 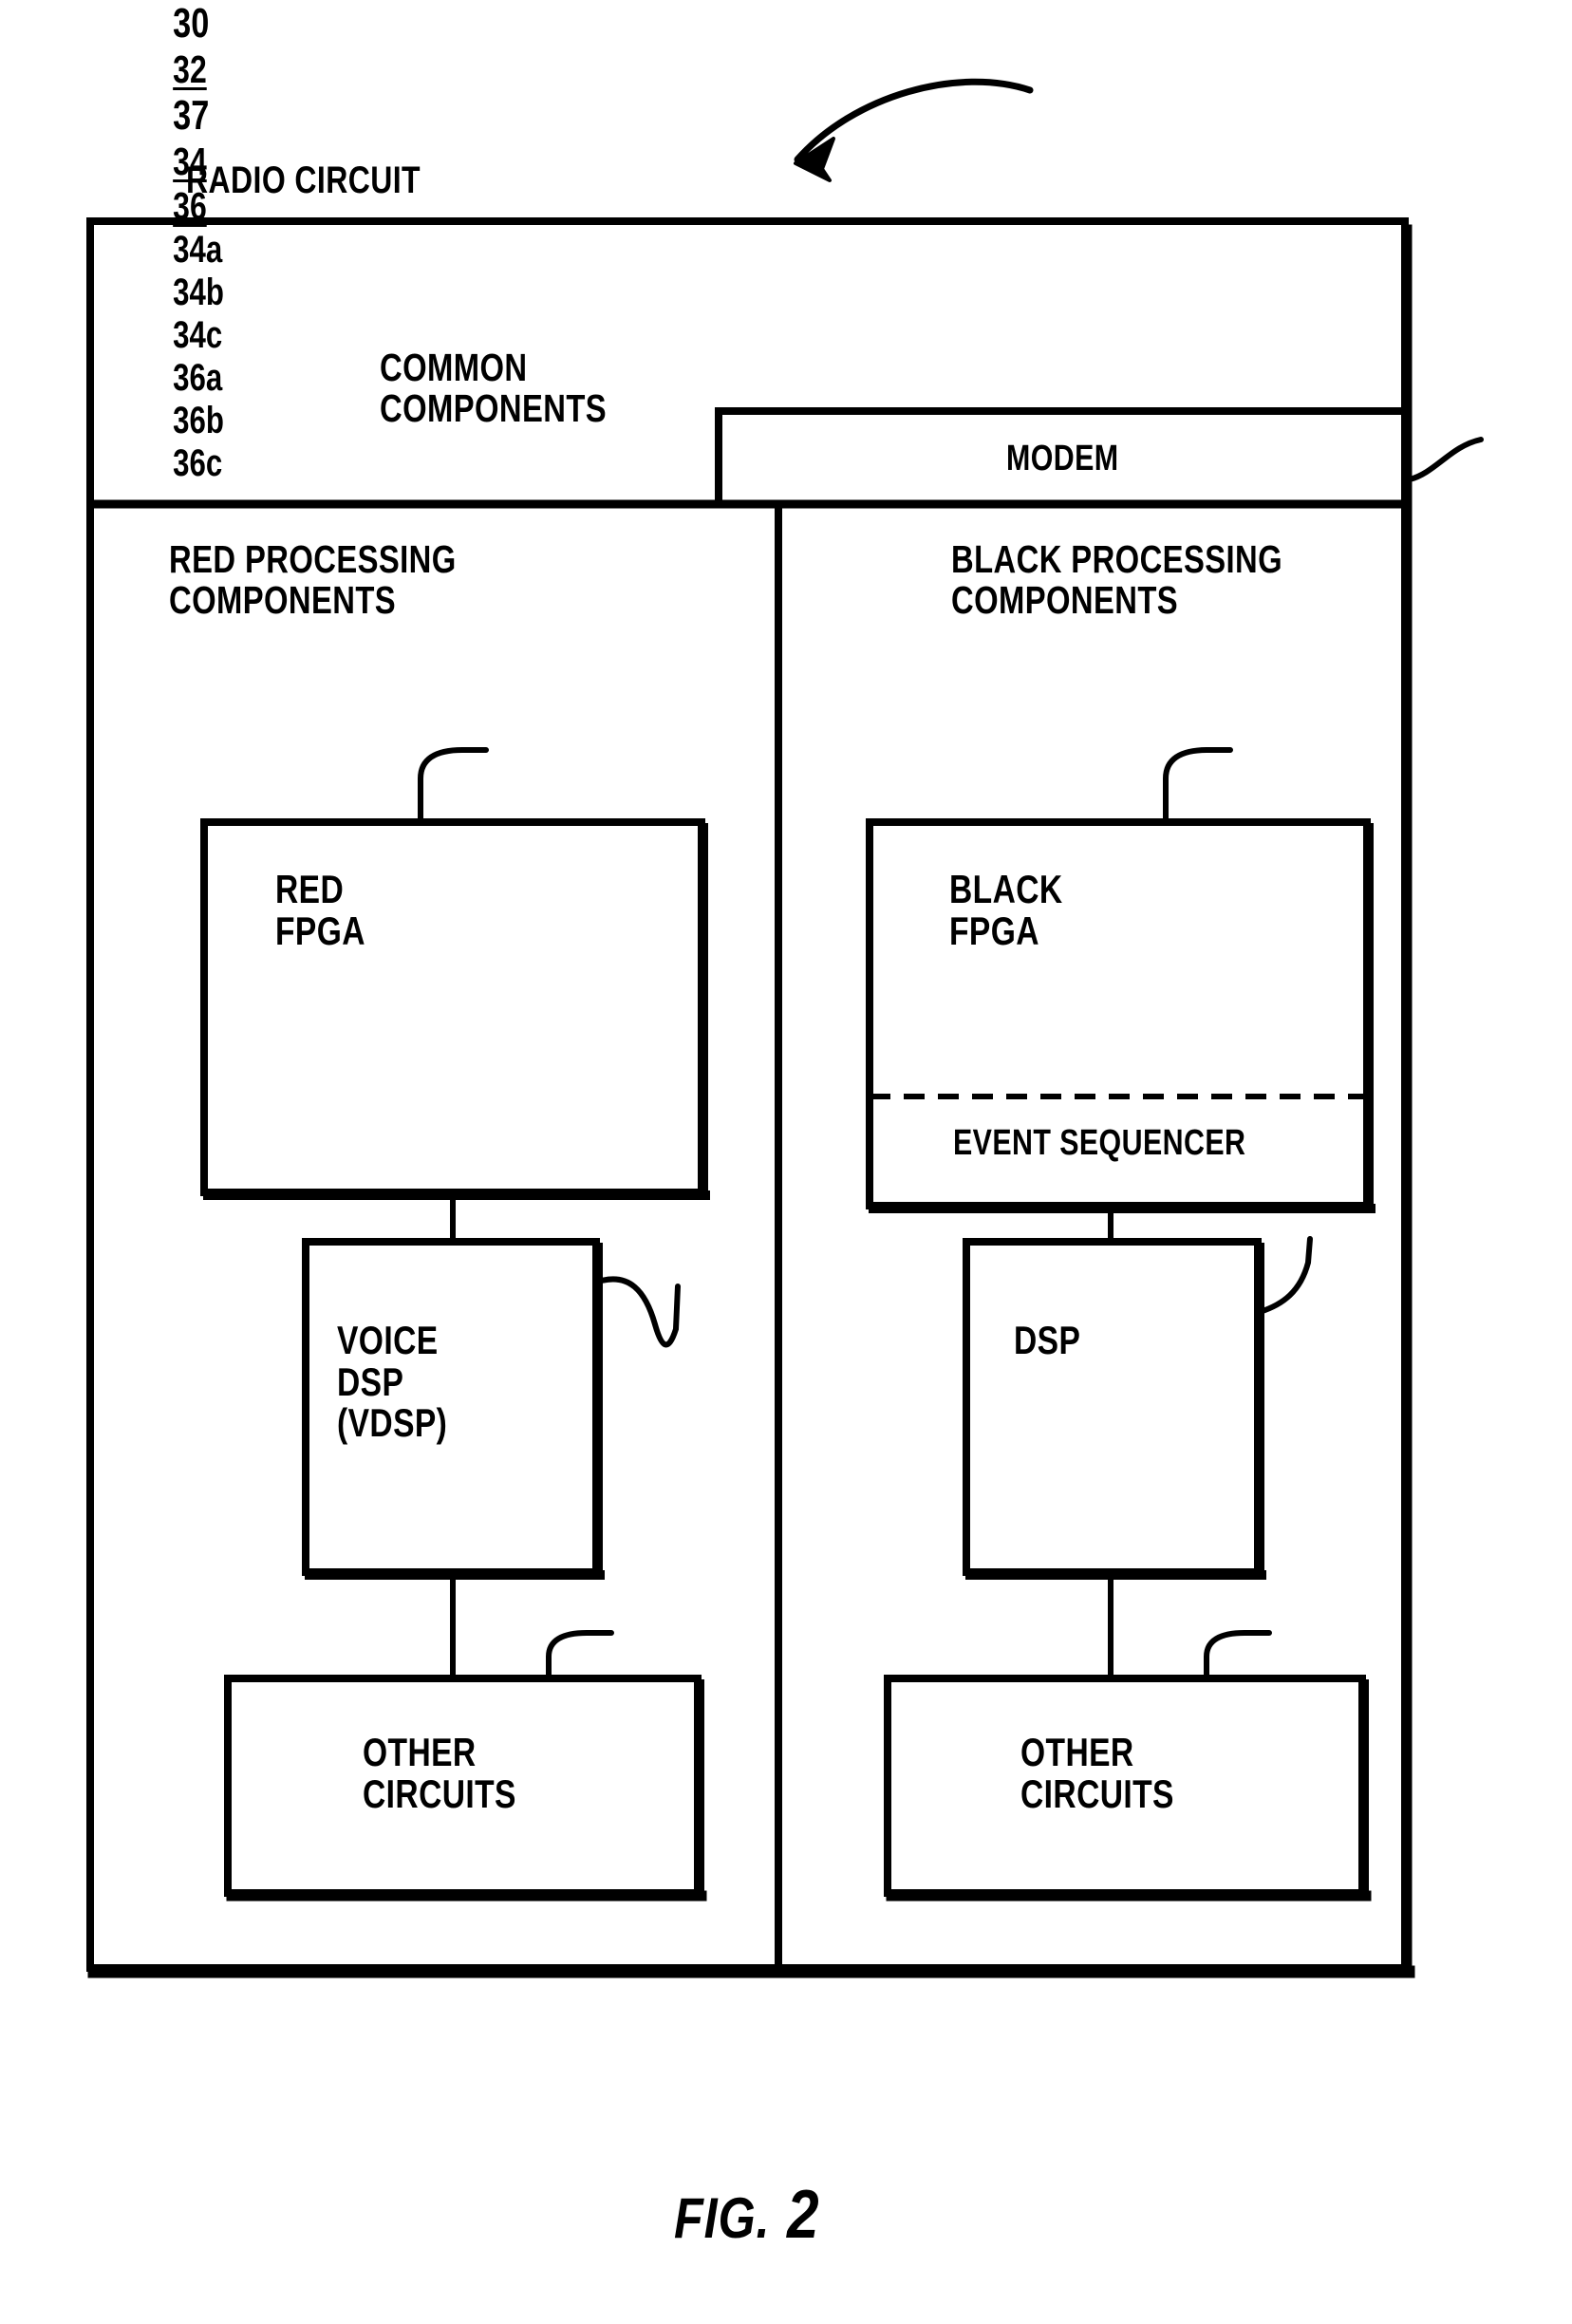 I want to click on ref-number-32: 32, so click(x=190, y=69).